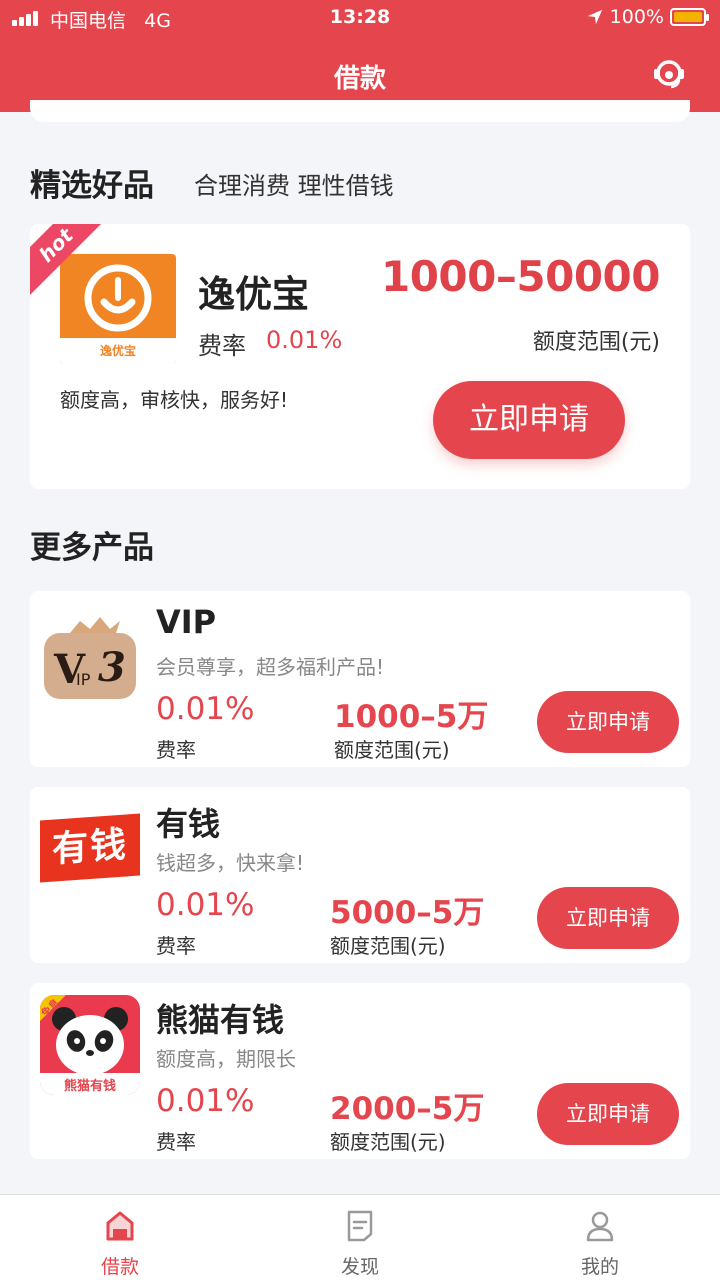  I want to click on featured-section-title: 精选好品, so click(92, 186).